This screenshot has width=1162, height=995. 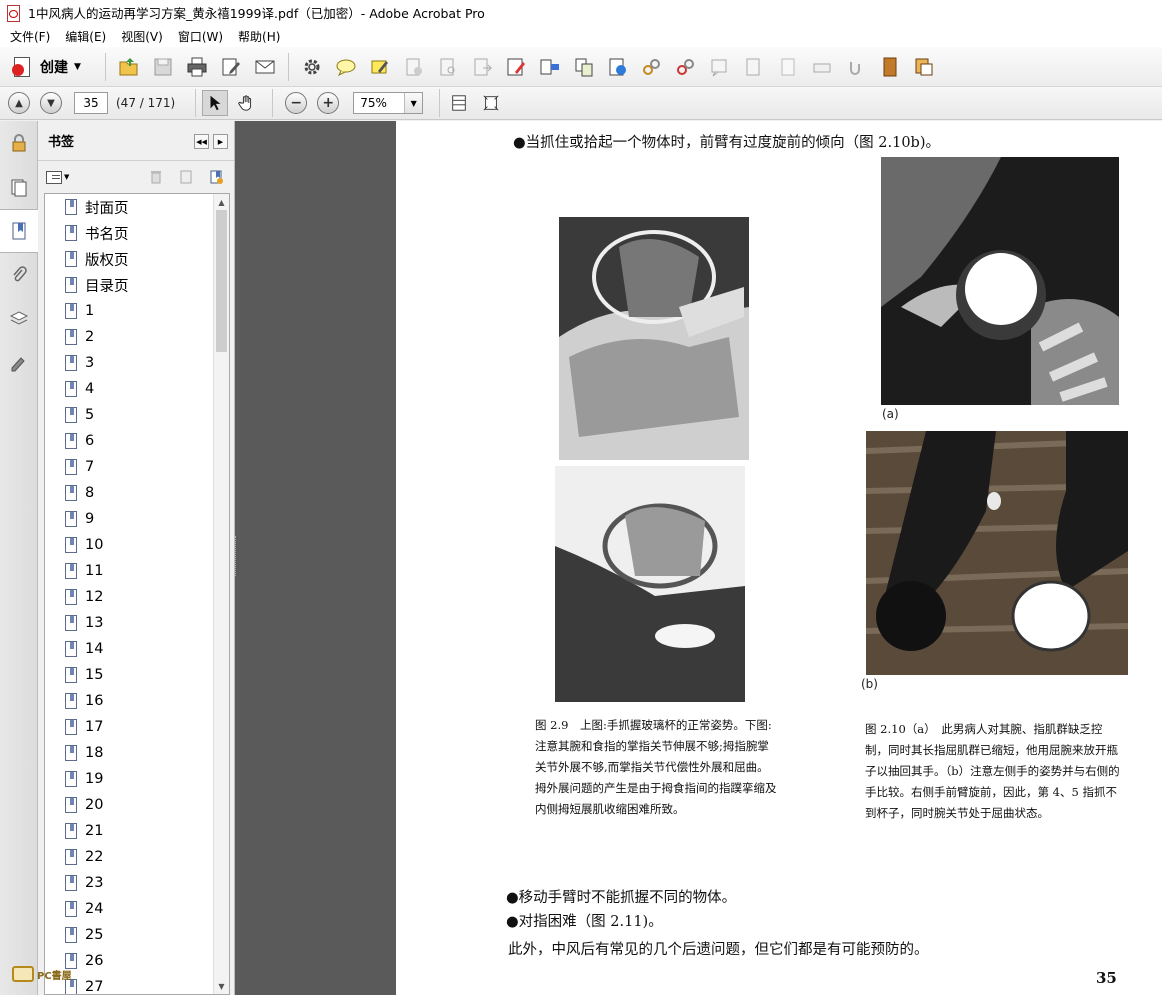 What do you see at coordinates (137, 984) in the screenshot?
I see `bookmark-item: 27` at bounding box center [137, 984].